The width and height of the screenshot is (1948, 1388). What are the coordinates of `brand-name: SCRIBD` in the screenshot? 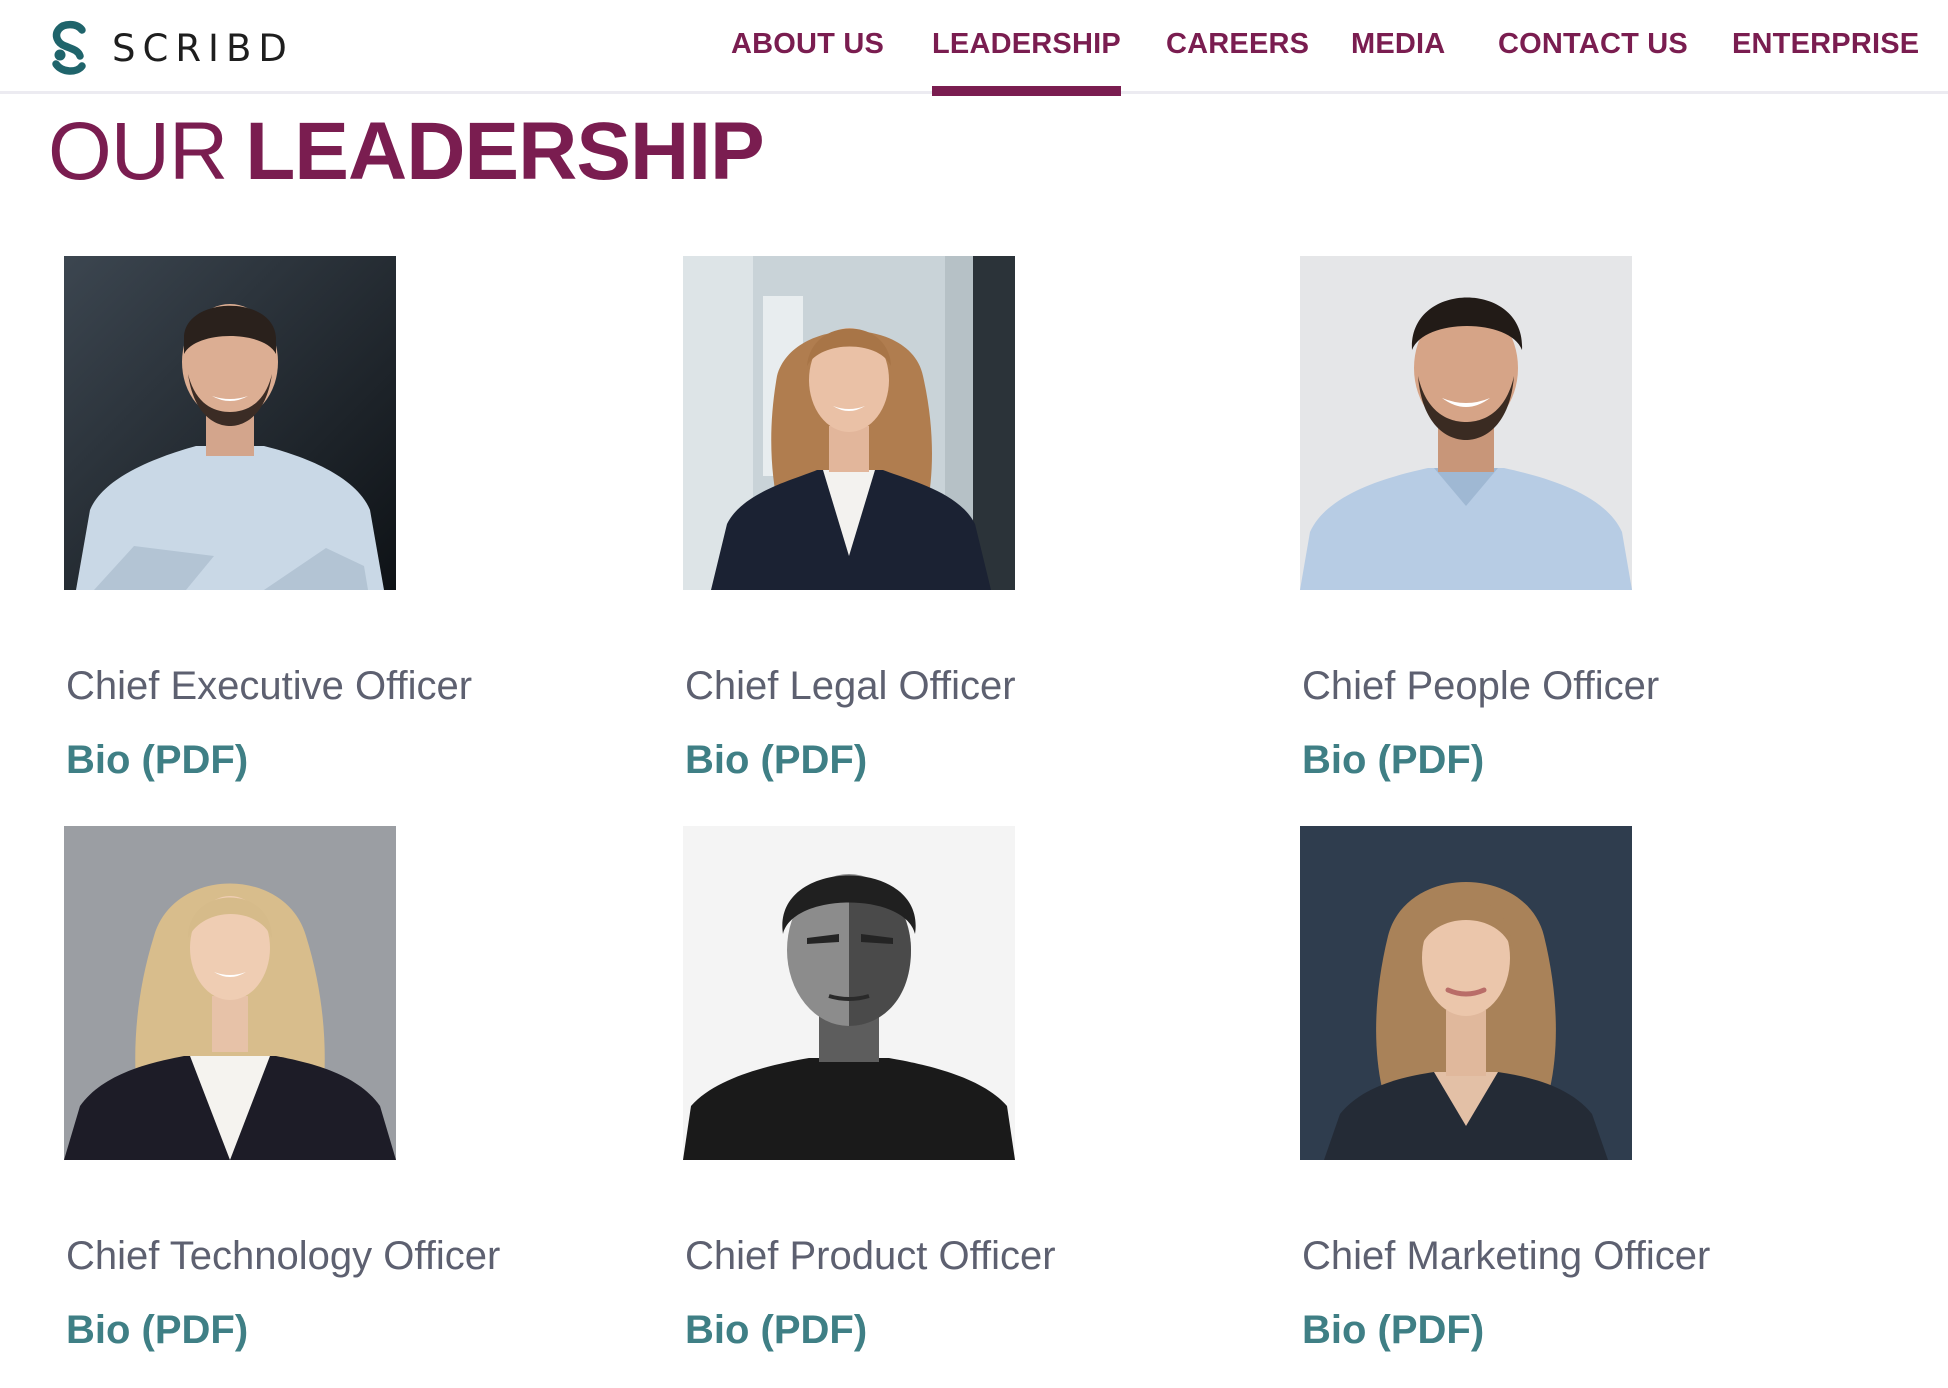 It's located at (203, 48).